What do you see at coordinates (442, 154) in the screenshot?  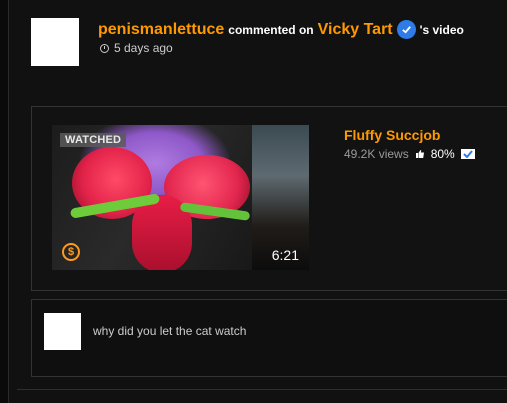 I see `rating-percent: 80%` at bounding box center [442, 154].